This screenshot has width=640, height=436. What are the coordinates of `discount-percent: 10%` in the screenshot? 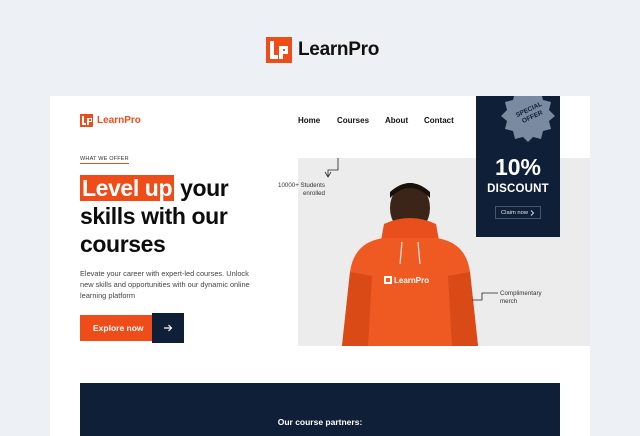 It's located at (518, 167).